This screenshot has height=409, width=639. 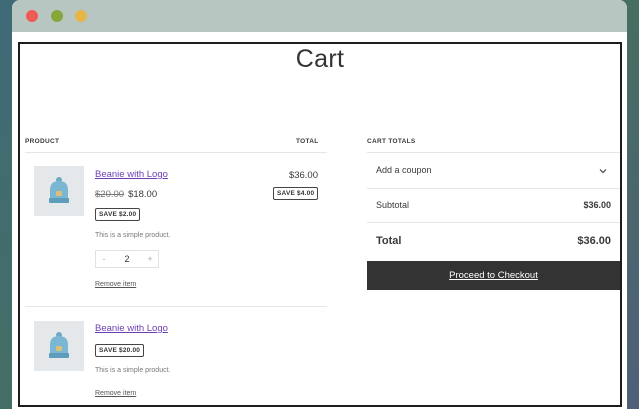 I want to click on total-value: $36.00, so click(x=594, y=241).